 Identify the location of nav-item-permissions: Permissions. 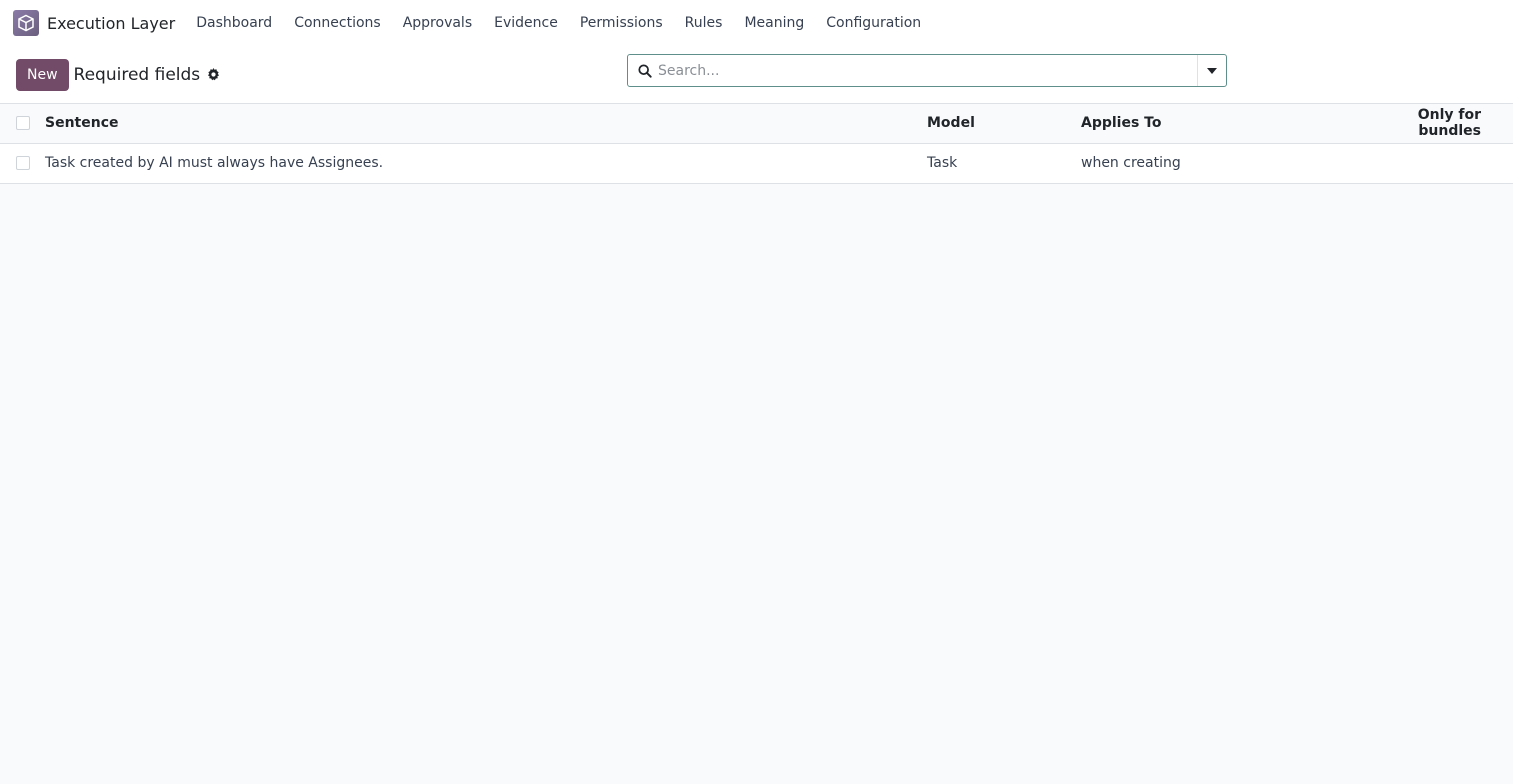
(621, 23).